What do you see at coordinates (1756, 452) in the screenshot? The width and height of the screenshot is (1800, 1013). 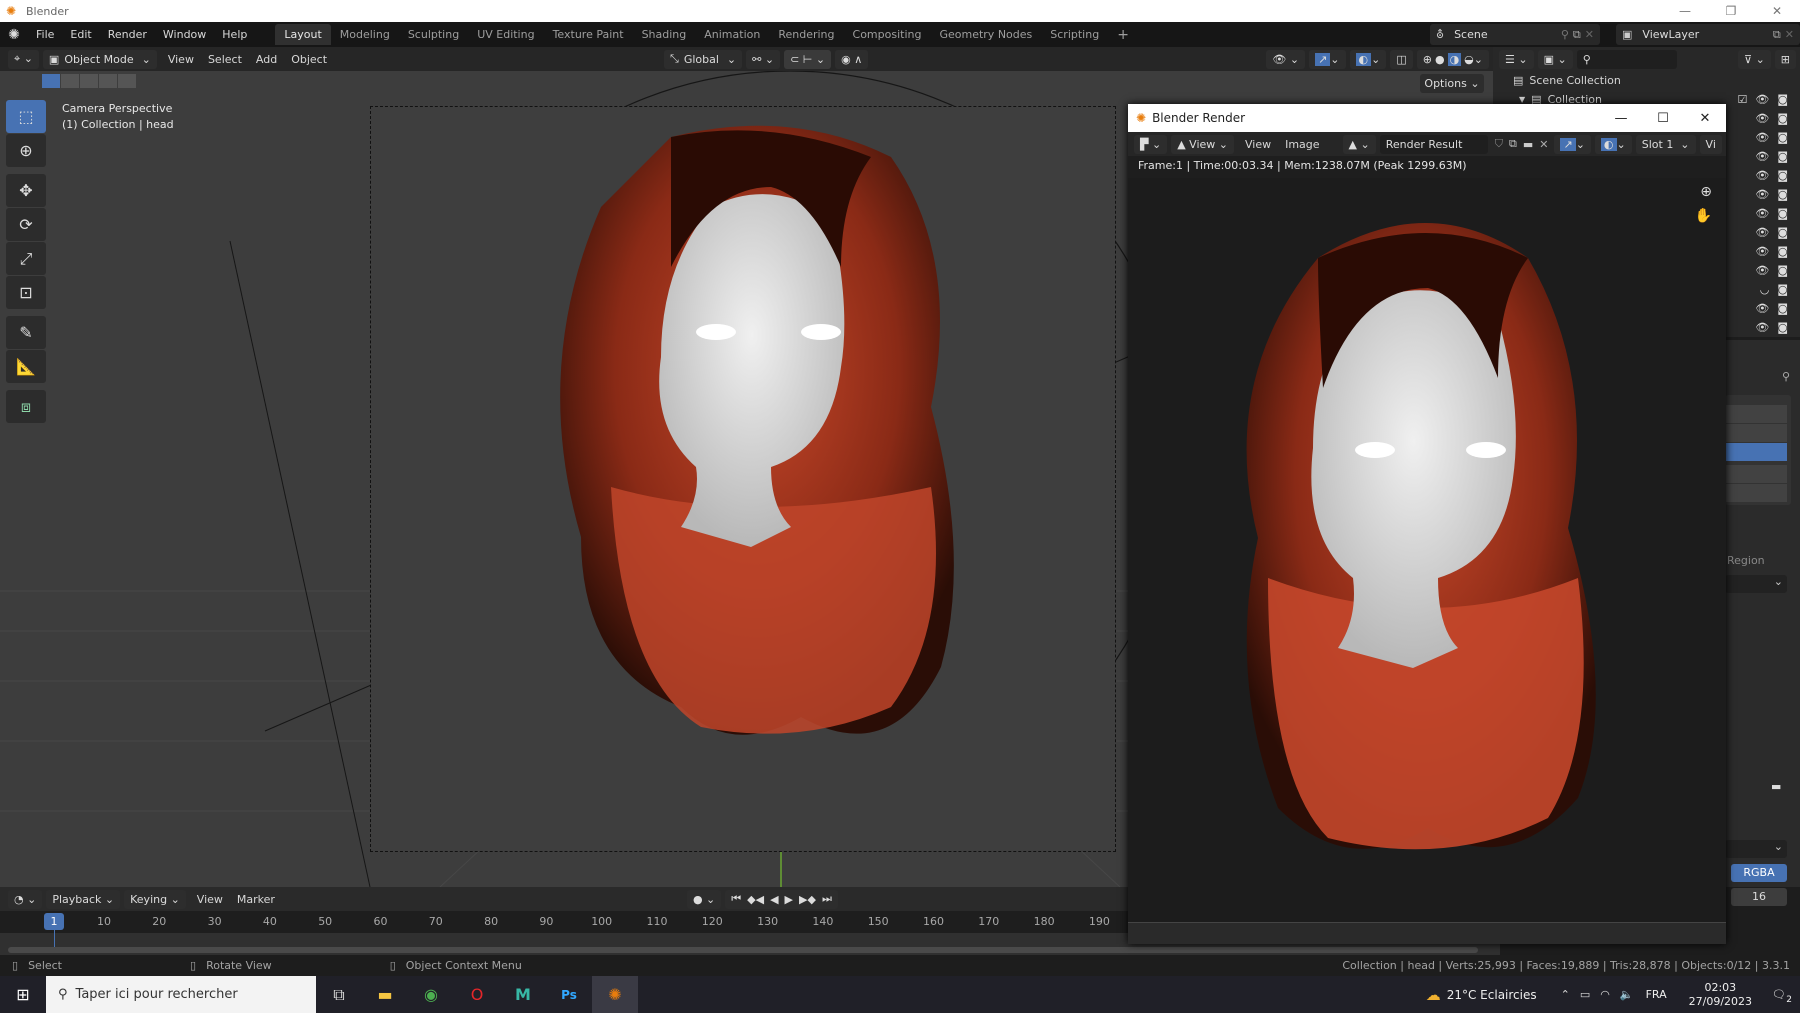 I see `list-field-active` at bounding box center [1756, 452].